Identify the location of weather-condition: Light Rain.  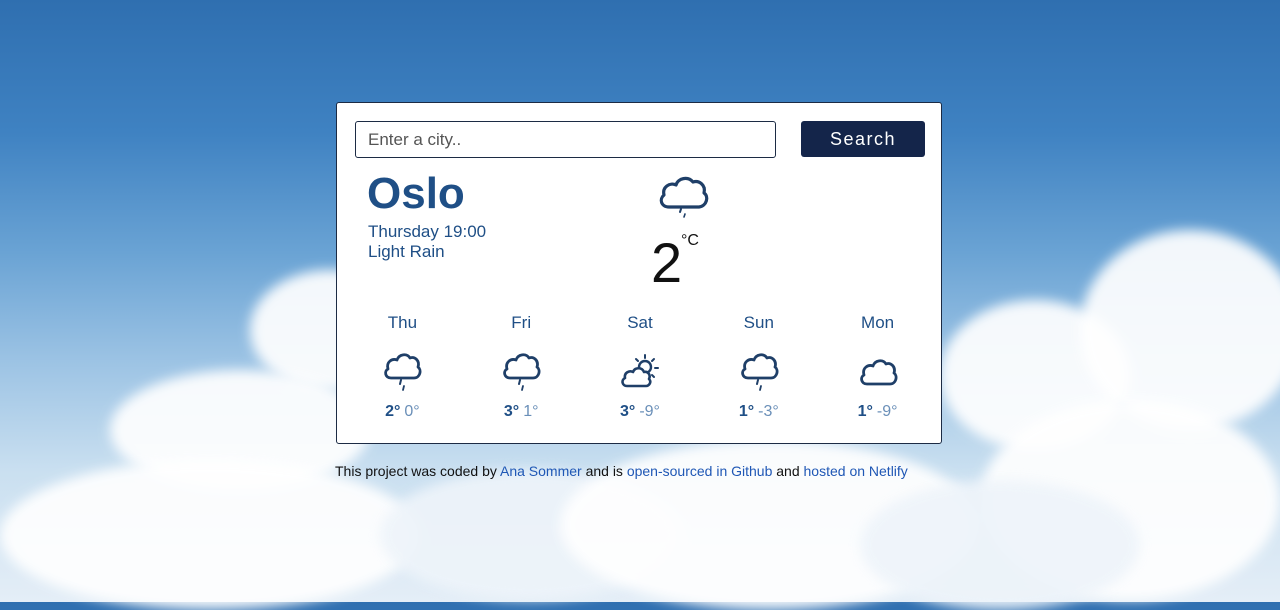
(406, 251).